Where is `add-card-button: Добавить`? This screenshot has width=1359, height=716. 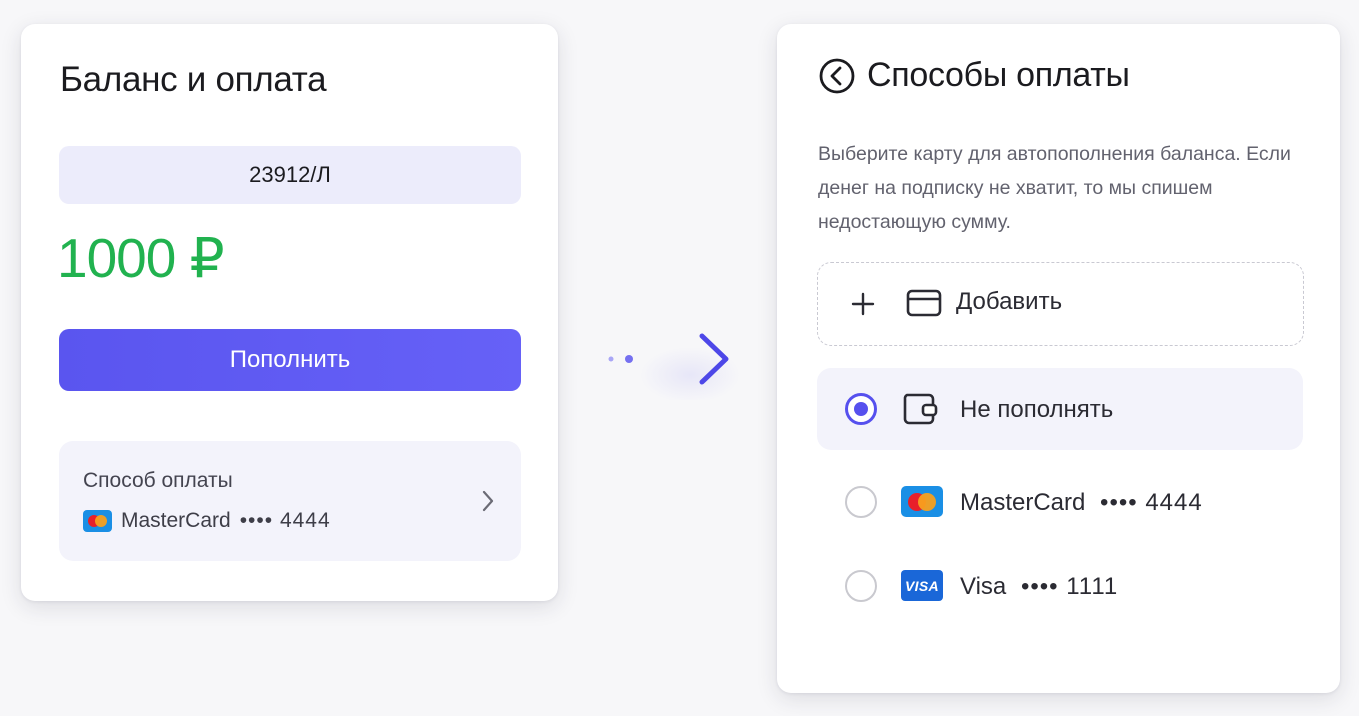
add-card-button: Добавить is located at coordinates (1060, 304).